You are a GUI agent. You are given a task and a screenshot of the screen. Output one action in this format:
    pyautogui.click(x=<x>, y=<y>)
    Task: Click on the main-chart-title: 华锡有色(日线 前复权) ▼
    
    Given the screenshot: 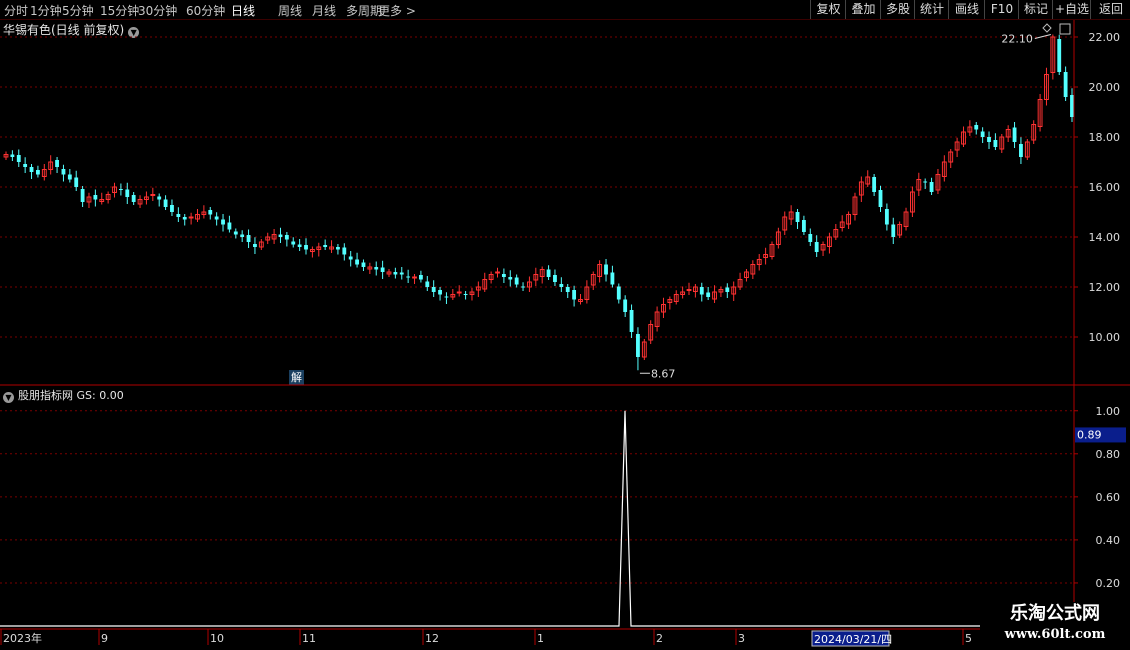 What is the action you would take?
    pyautogui.click(x=71, y=29)
    